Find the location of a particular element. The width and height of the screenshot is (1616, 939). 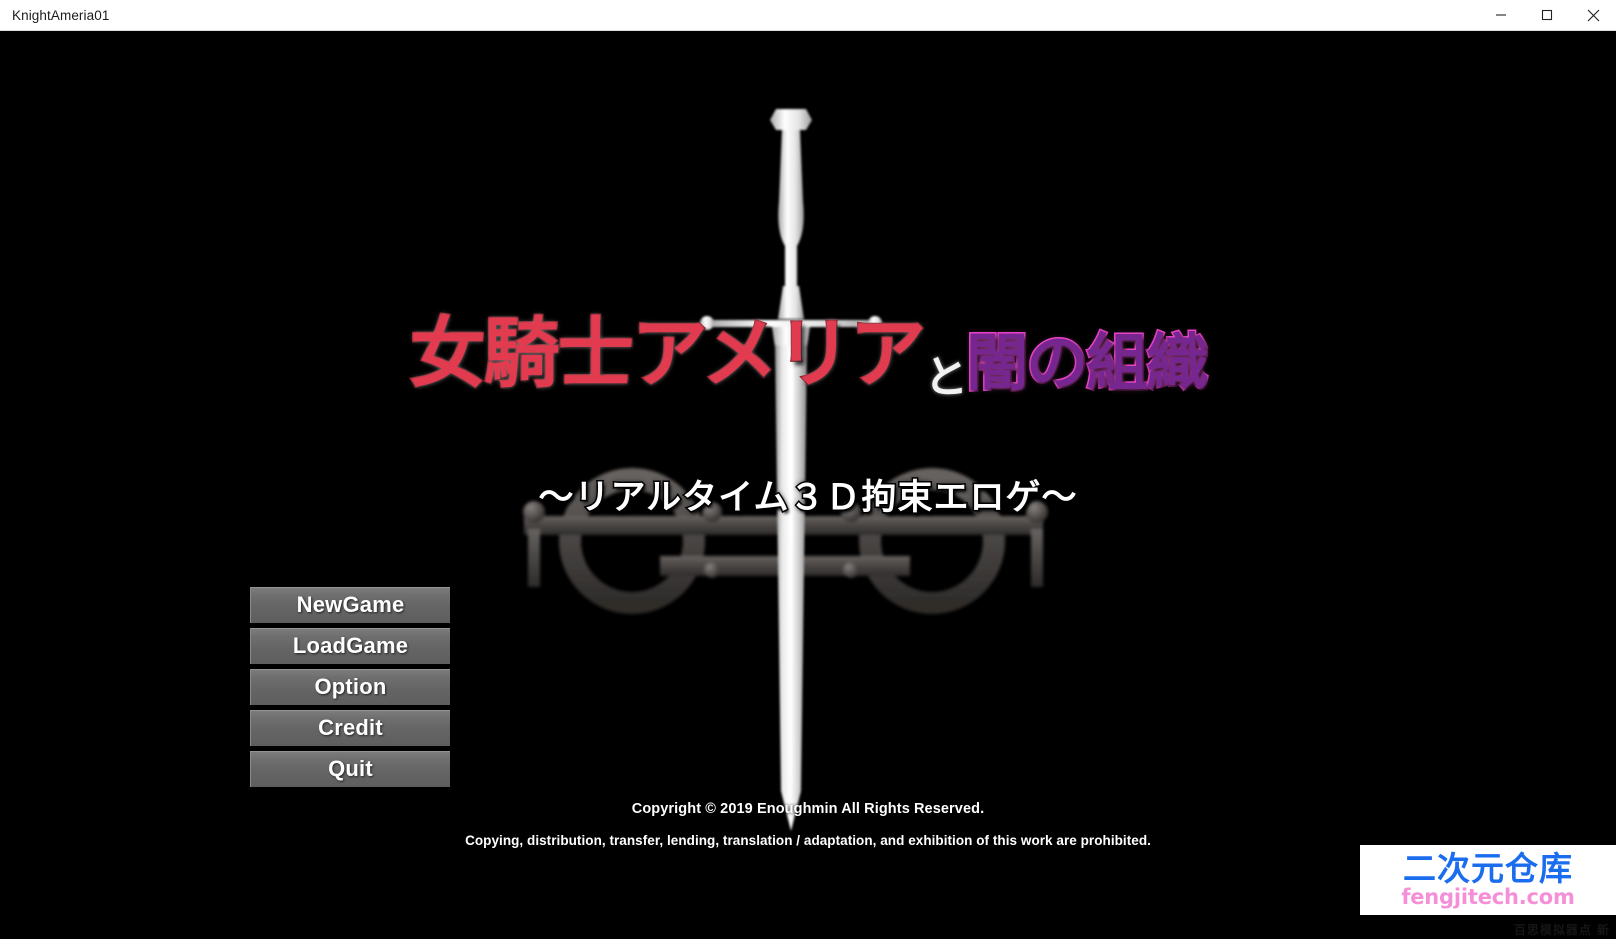

maximize-icon is located at coordinates (1547, 15).